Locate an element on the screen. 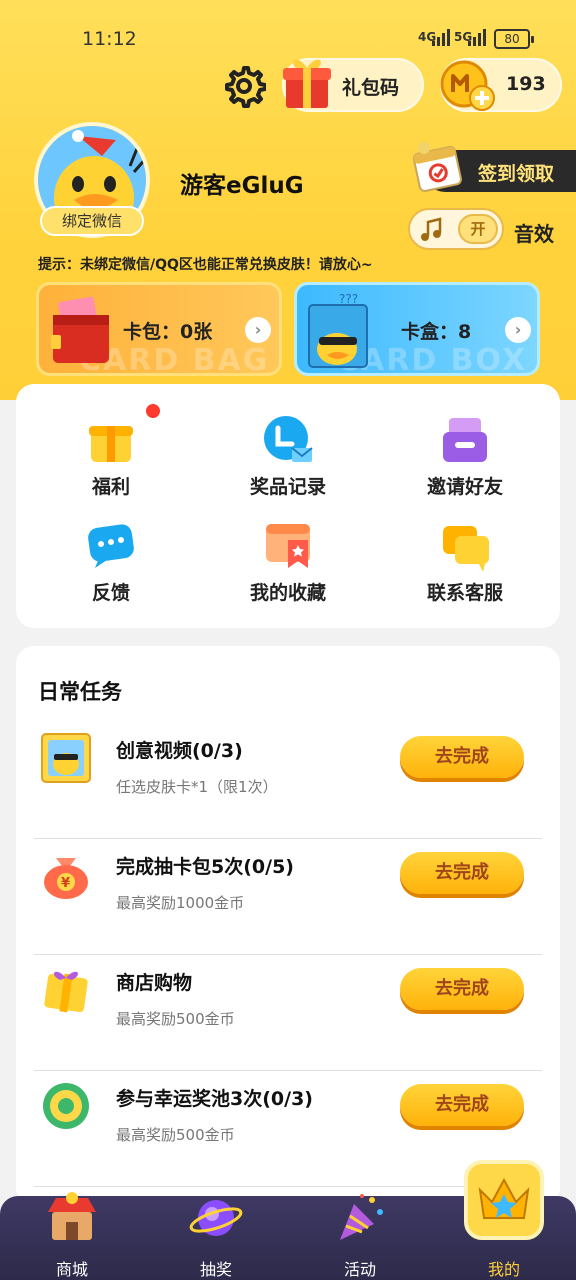  menu-label-favorites: 我的收藏 is located at coordinates (287, 593).